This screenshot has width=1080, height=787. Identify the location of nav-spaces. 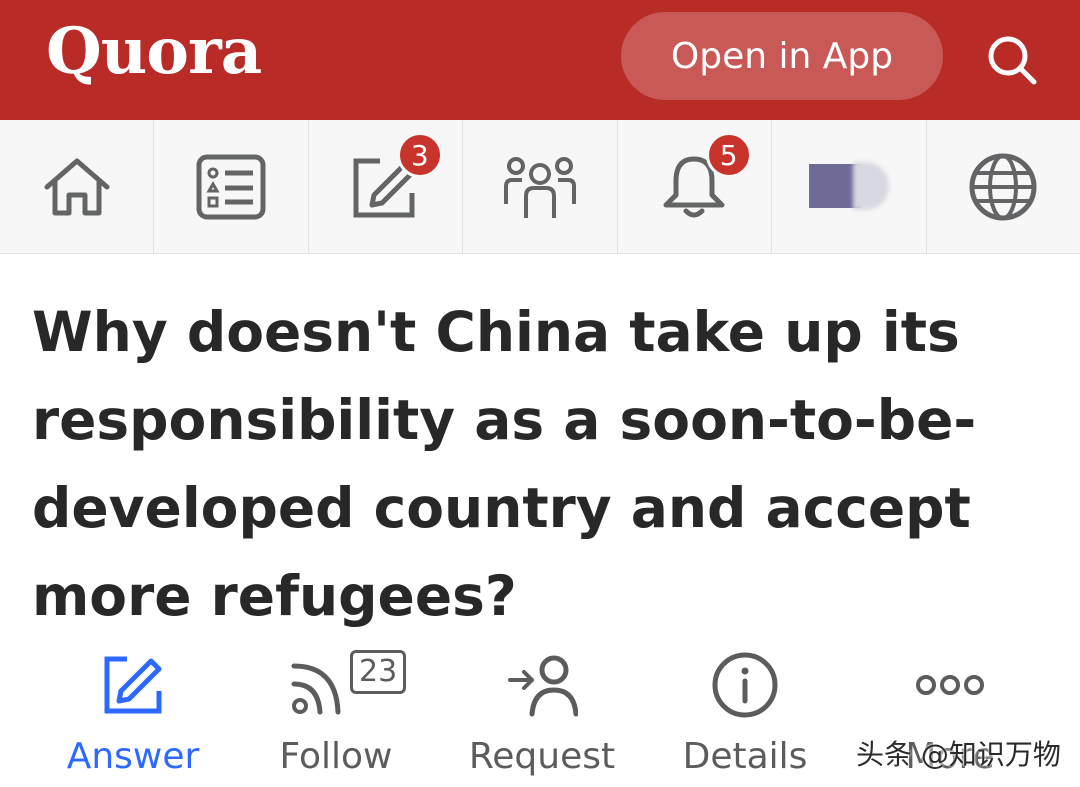
(540, 186).